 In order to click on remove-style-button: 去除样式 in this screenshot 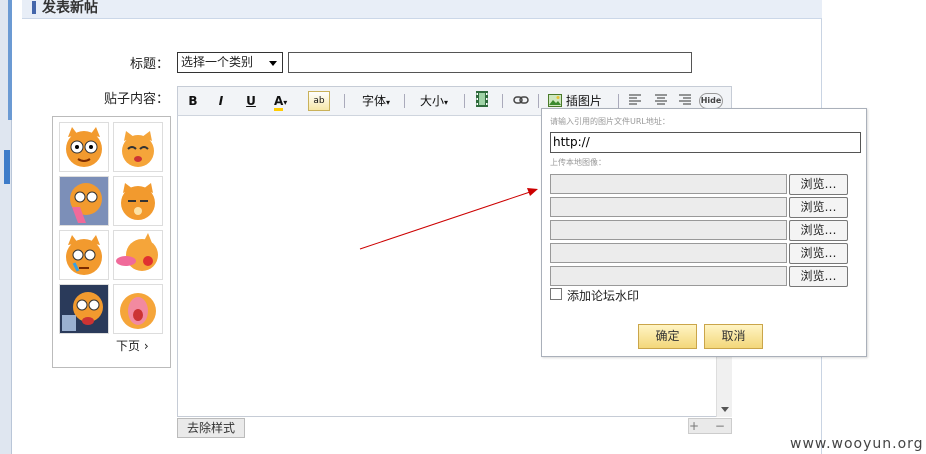, I will do `click(211, 428)`.